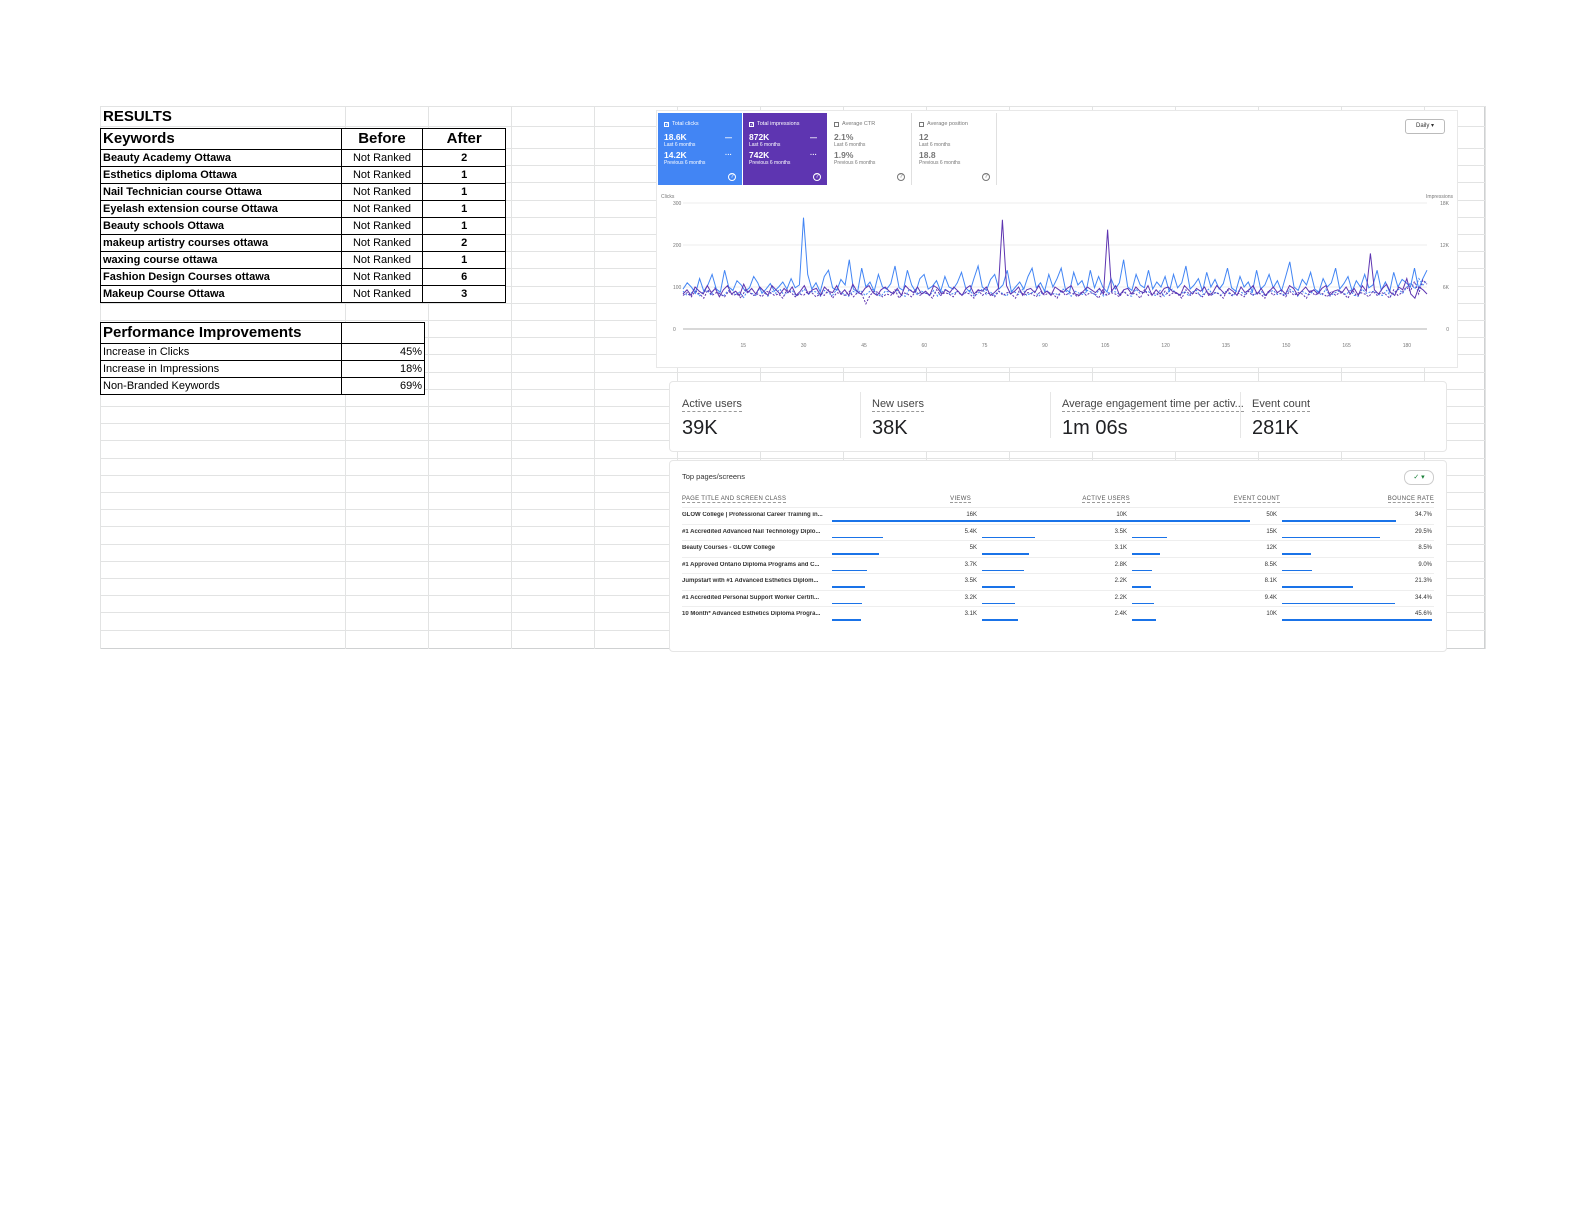 Image resolution: width=1584 pixels, height=1224 pixels. I want to click on events-cell: 8.5K, so click(1270, 564).